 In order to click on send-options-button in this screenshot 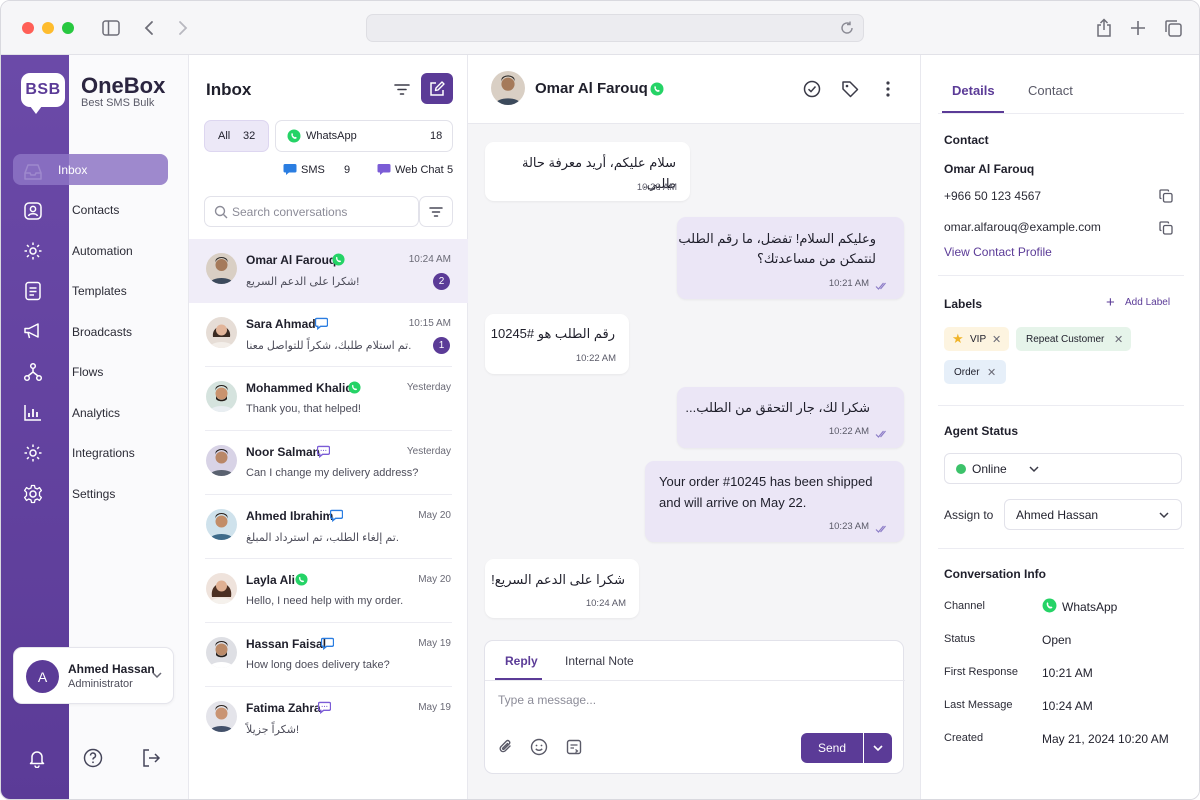, I will do `click(878, 748)`.